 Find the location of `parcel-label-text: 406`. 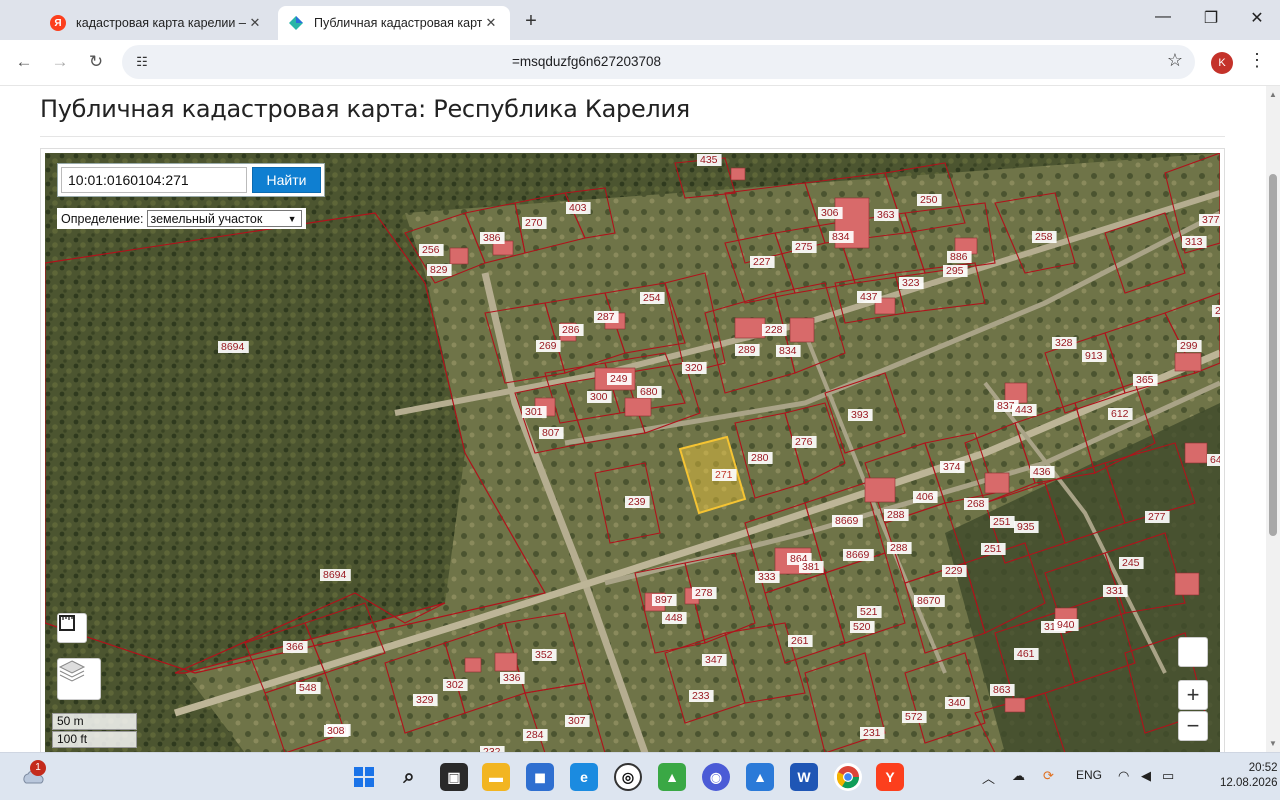

parcel-label-text: 406 is located at coordinates (925, 497).